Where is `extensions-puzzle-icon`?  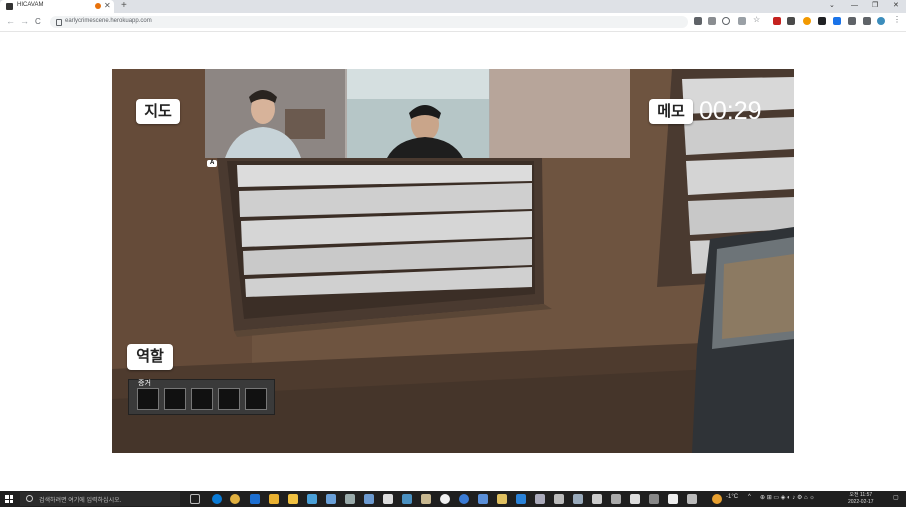
extensions-puzzle-icon is located at coordinates (867, 21).